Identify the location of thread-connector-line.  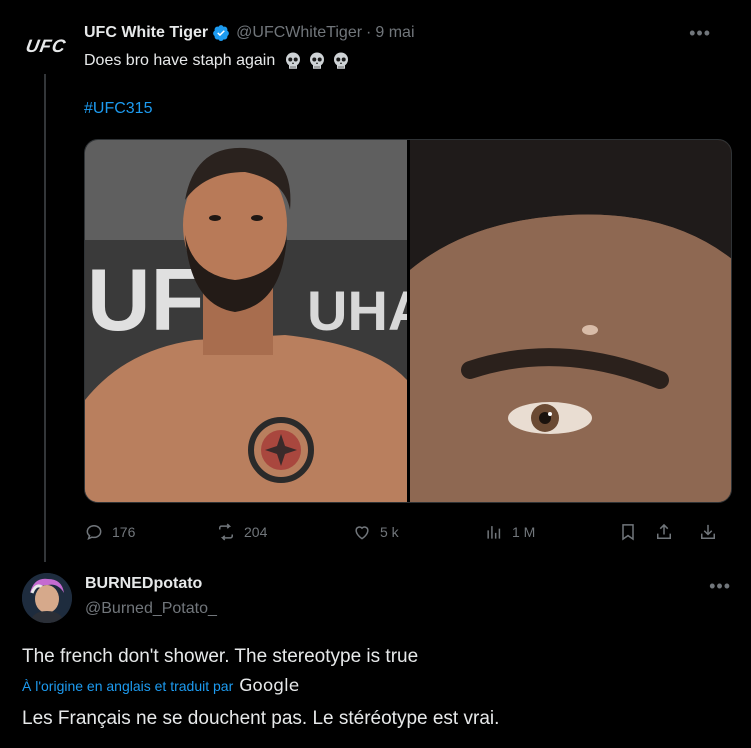
(45, 318).